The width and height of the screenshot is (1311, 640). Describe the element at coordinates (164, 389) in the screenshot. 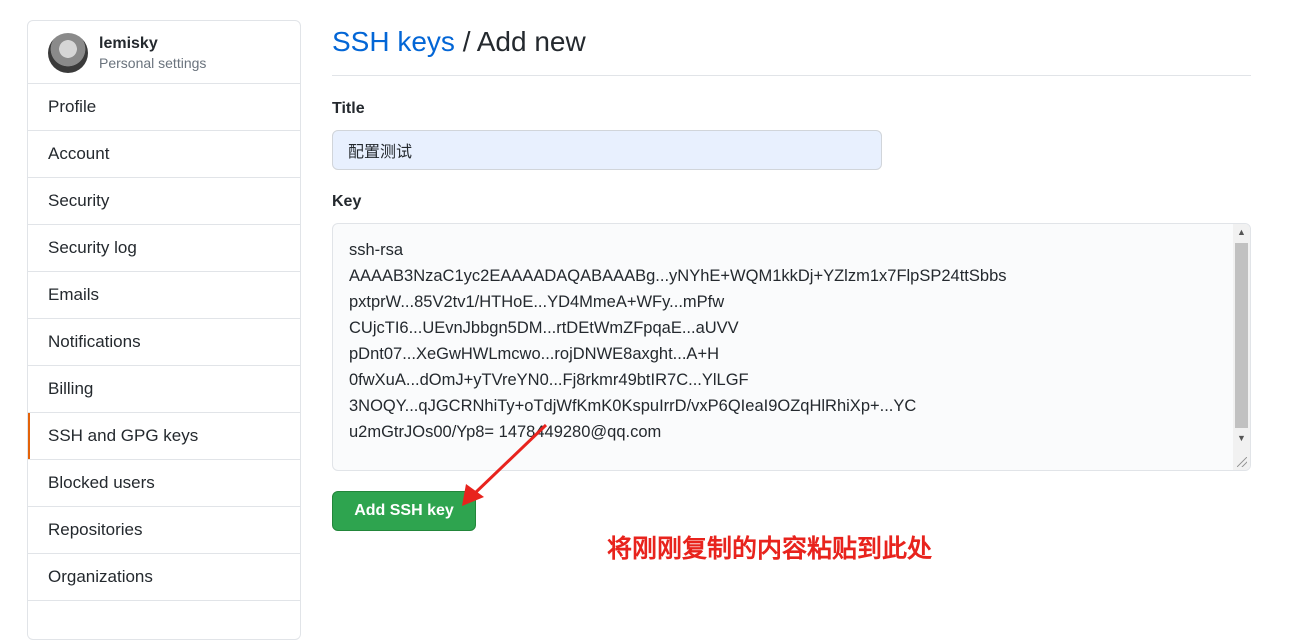

I see `sidebar-item-billing: Billing` at that location.